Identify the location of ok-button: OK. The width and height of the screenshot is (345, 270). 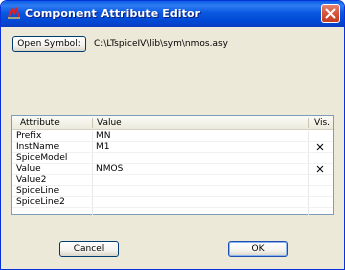
(258, 249).